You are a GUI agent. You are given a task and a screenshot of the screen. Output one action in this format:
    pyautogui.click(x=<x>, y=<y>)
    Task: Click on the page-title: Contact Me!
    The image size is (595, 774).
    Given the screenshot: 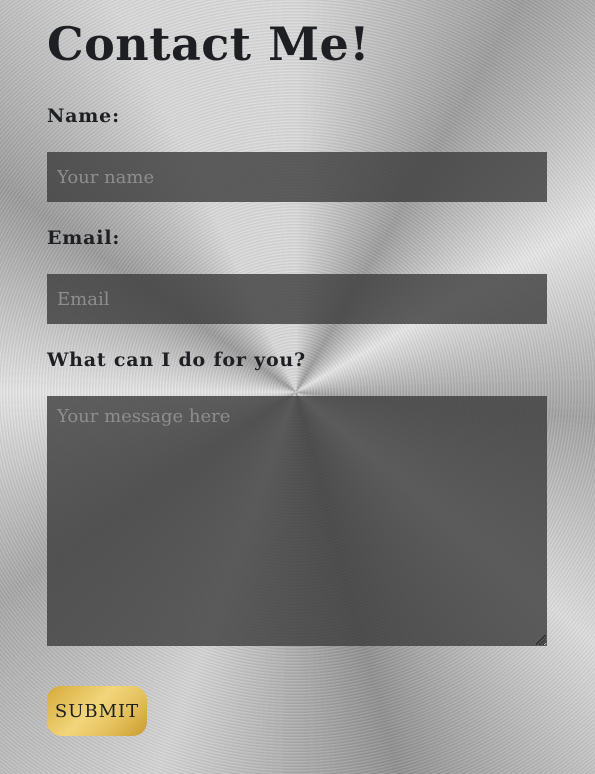 What is the action you would take?
    pyautogui.click(x=208, y=44)
    